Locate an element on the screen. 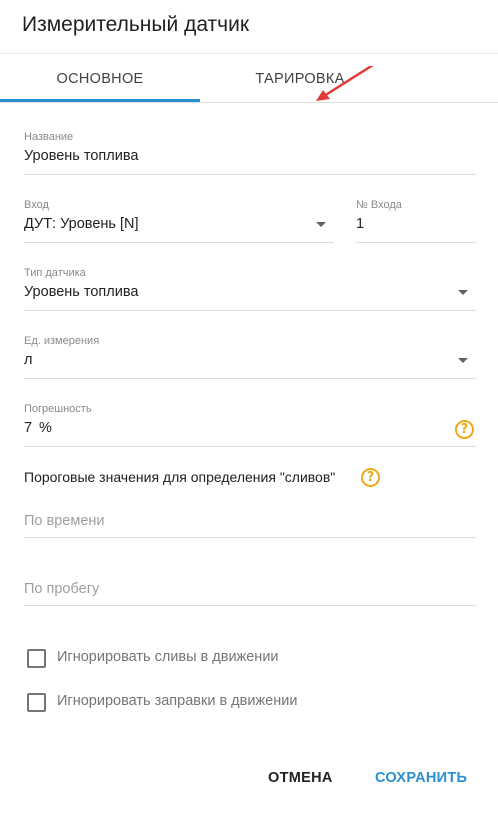 The image size is (498, 817). input-number-value: 1 is located at coordinates (360, 224).